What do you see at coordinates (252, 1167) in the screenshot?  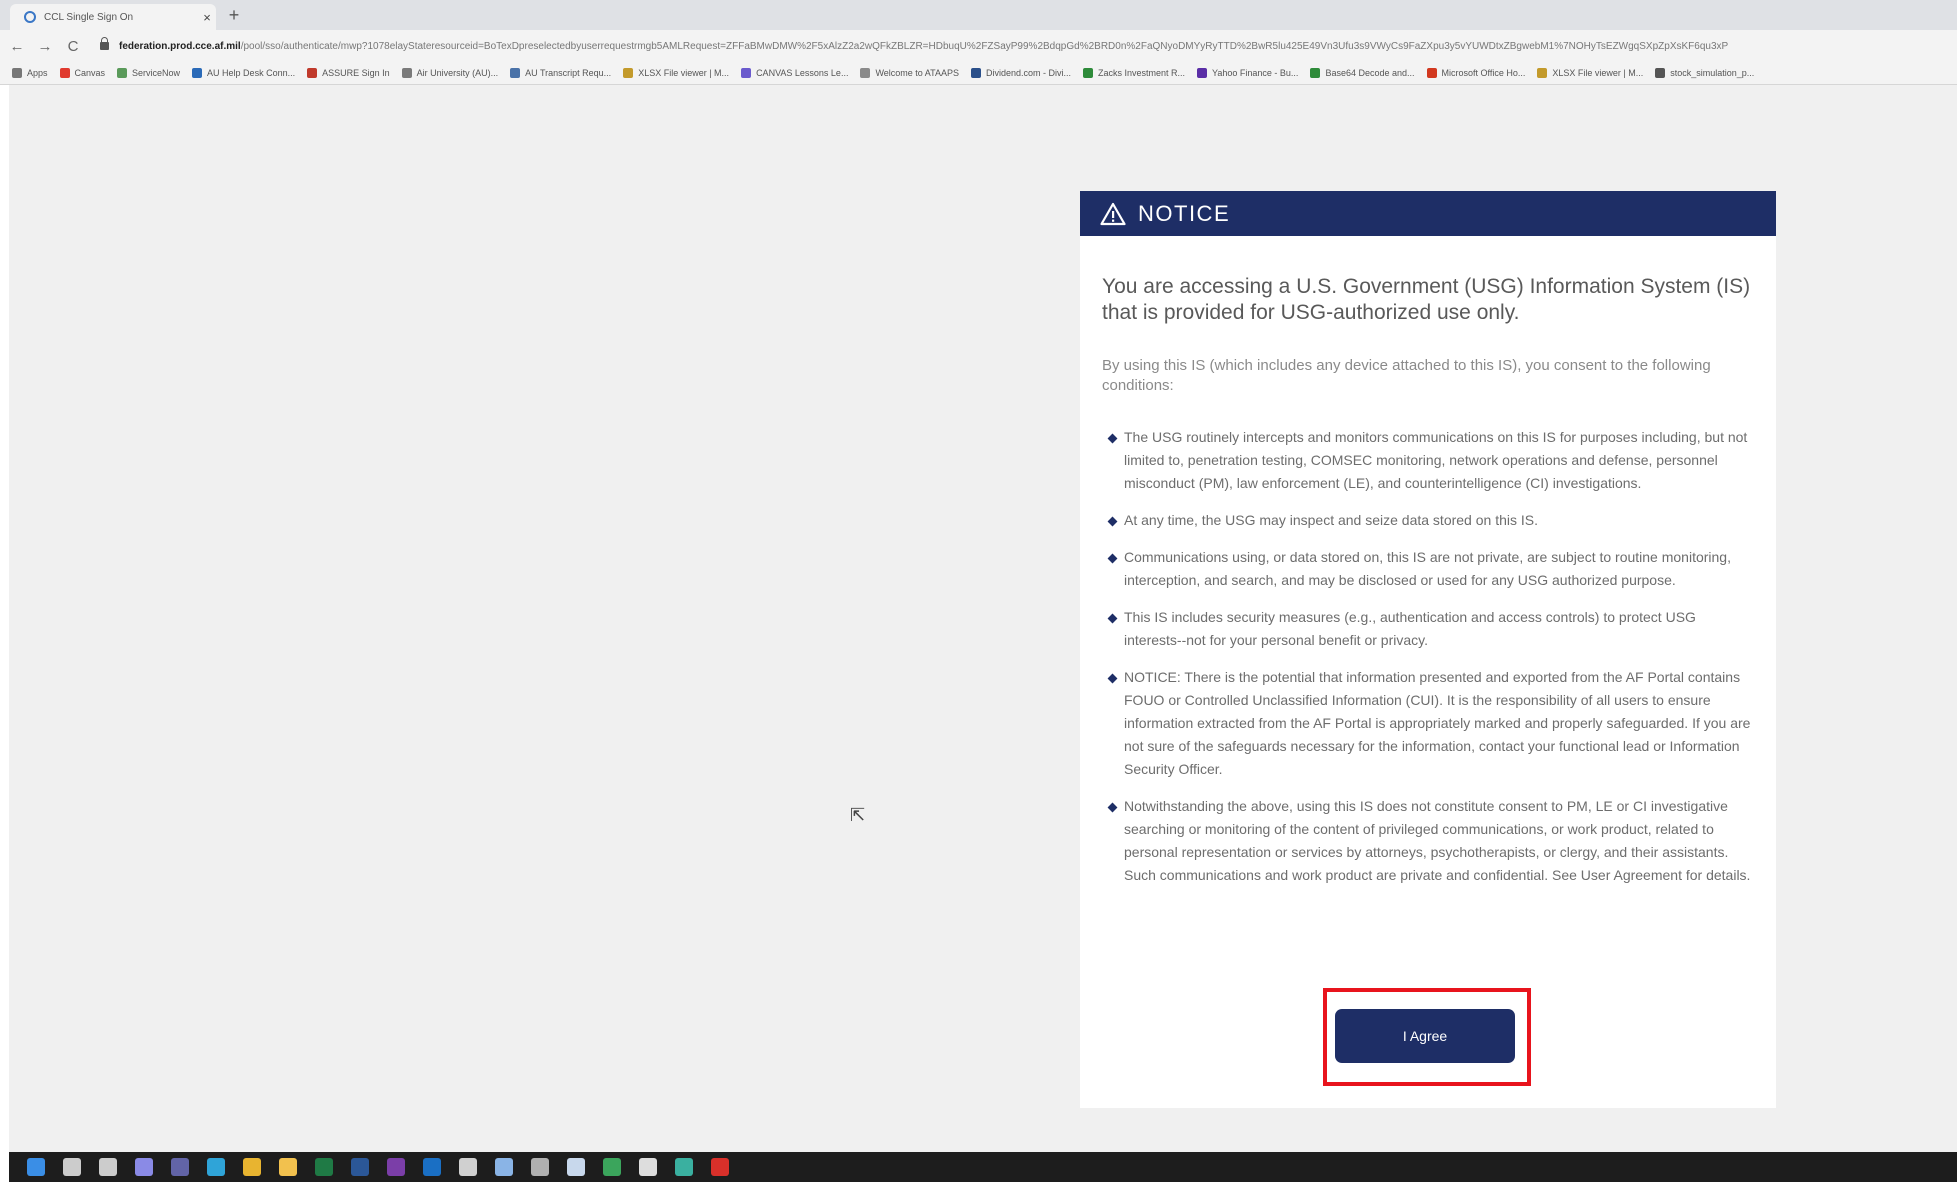 I see `chrome-icon` at bounding box center [252, 1167].